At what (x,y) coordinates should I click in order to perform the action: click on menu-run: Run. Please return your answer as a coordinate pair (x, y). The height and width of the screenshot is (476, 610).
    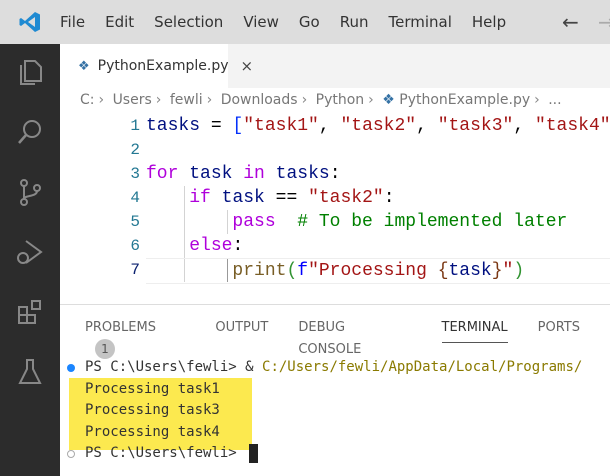
    Looking at the image, I should click on (354, 22).